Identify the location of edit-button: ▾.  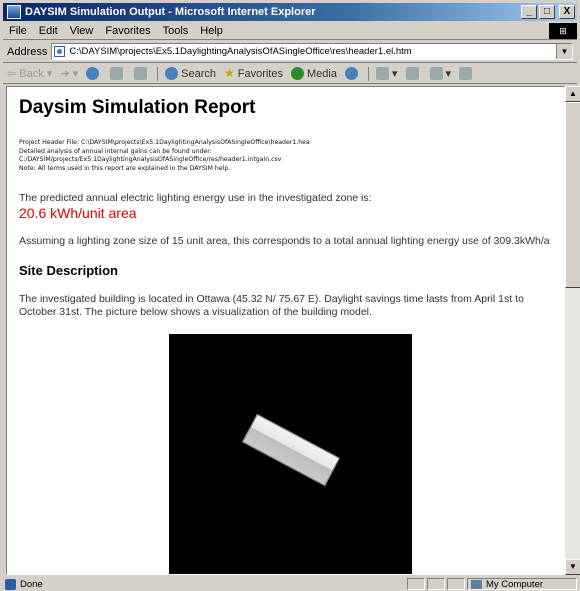
(441, 73).